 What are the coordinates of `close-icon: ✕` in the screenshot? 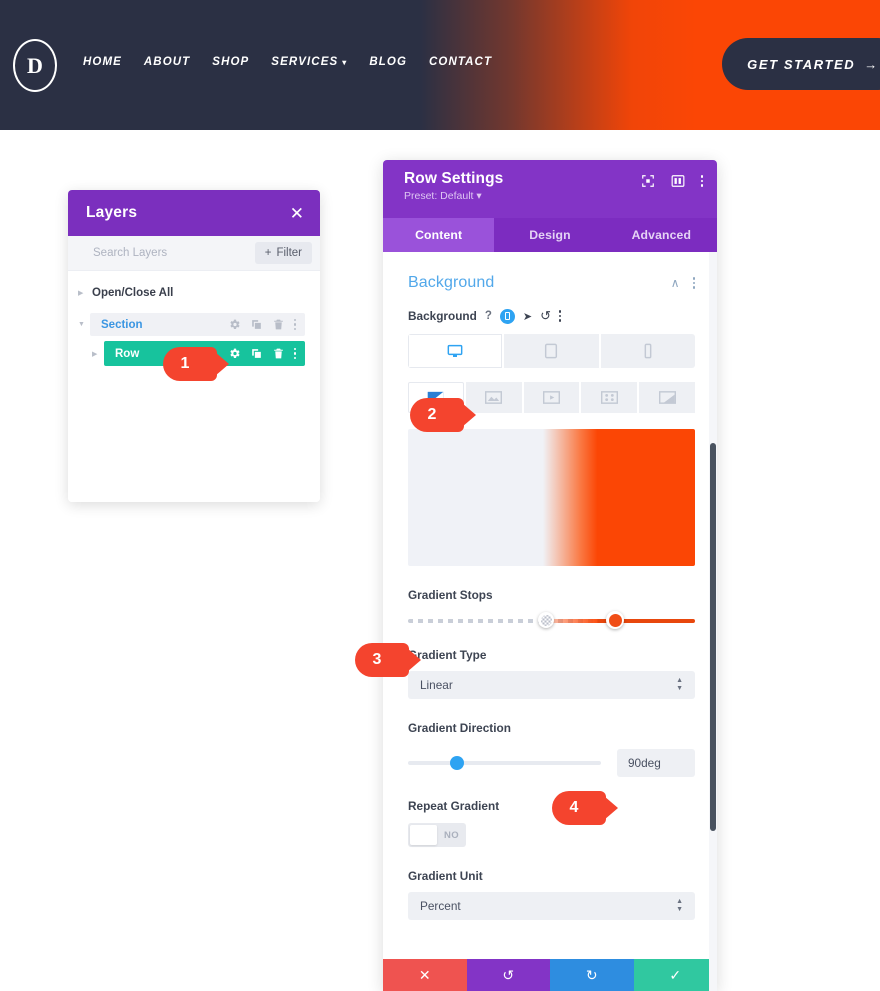 It's located at (297, 213).